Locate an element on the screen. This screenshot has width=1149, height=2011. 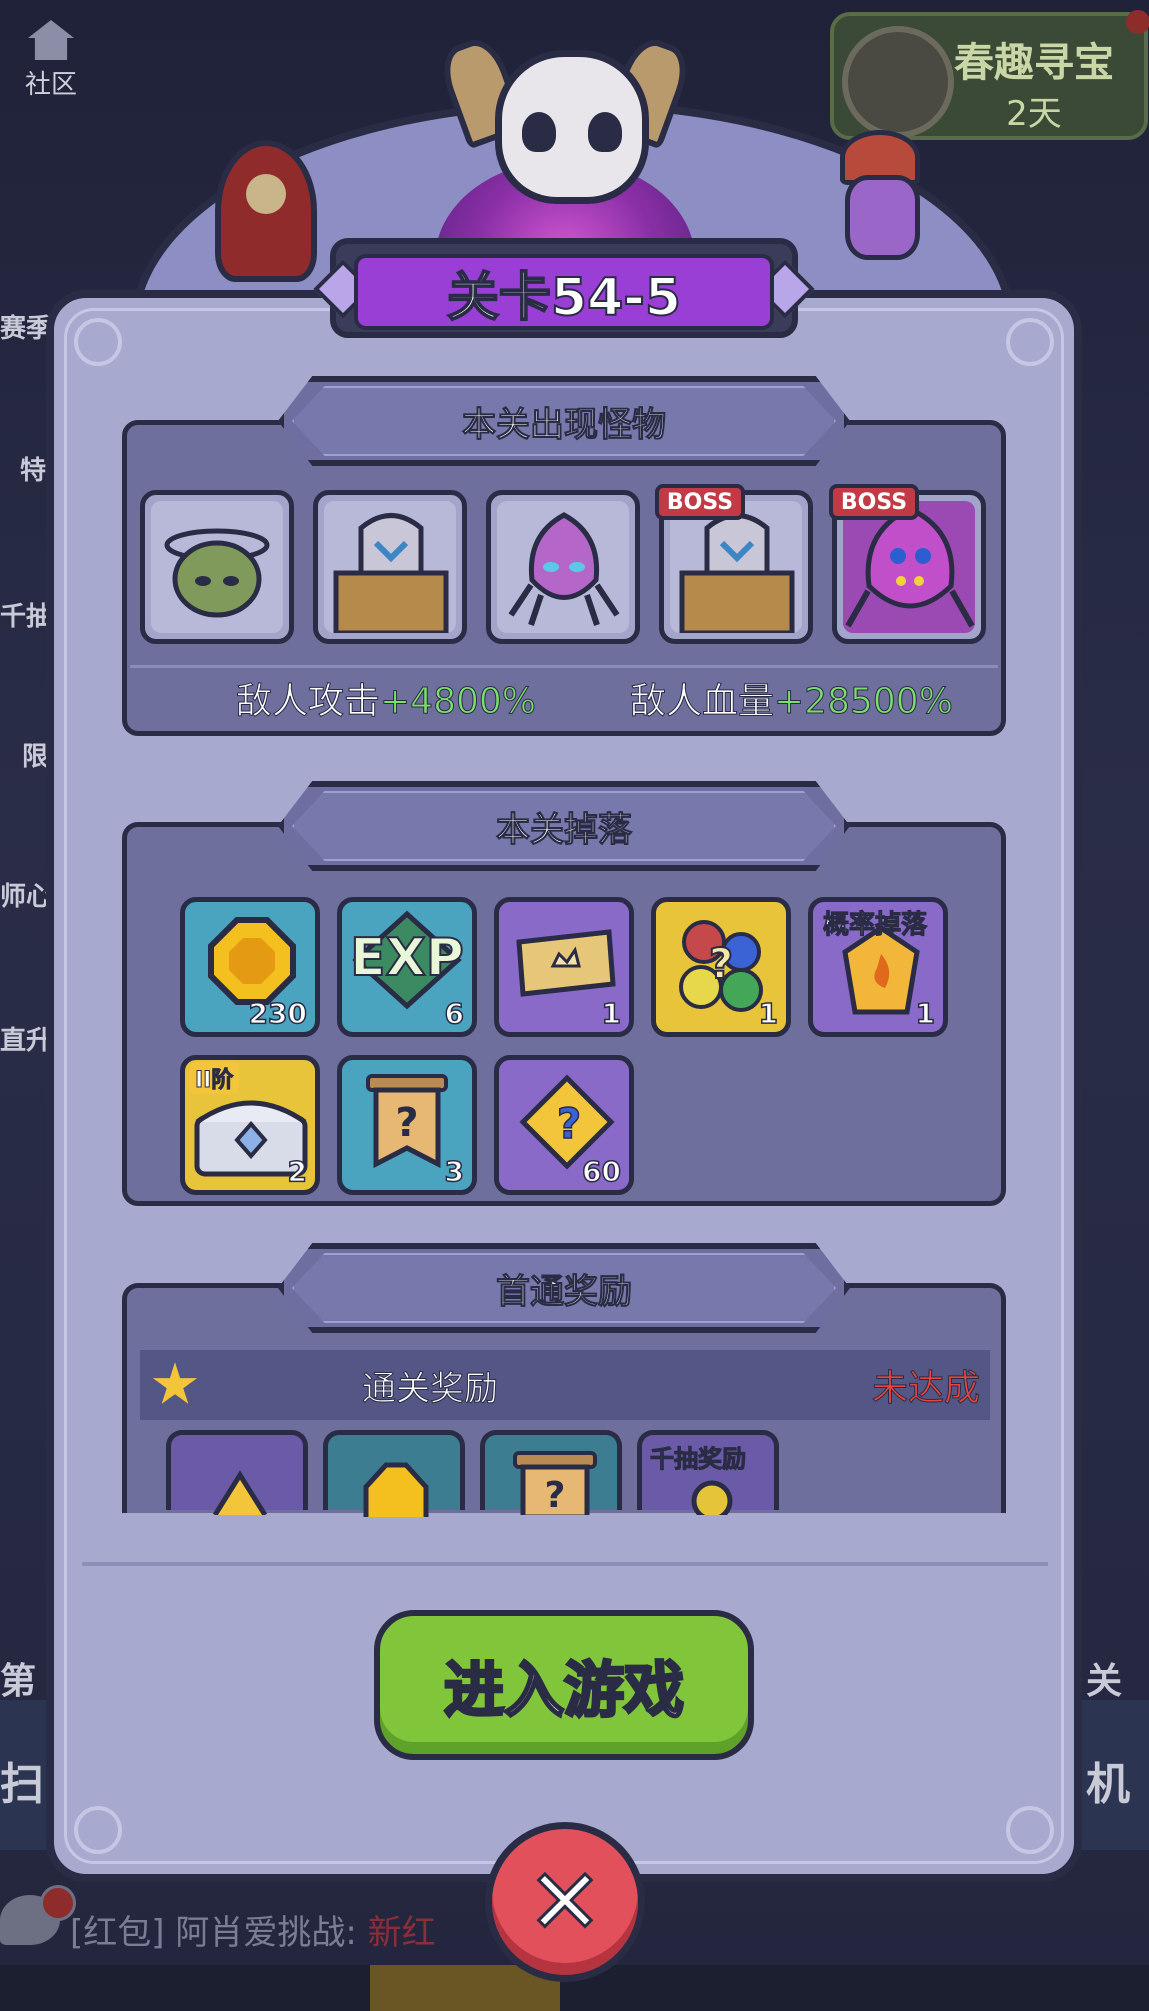
purple-spider-boss-icon is located at coordinates (910, 567).